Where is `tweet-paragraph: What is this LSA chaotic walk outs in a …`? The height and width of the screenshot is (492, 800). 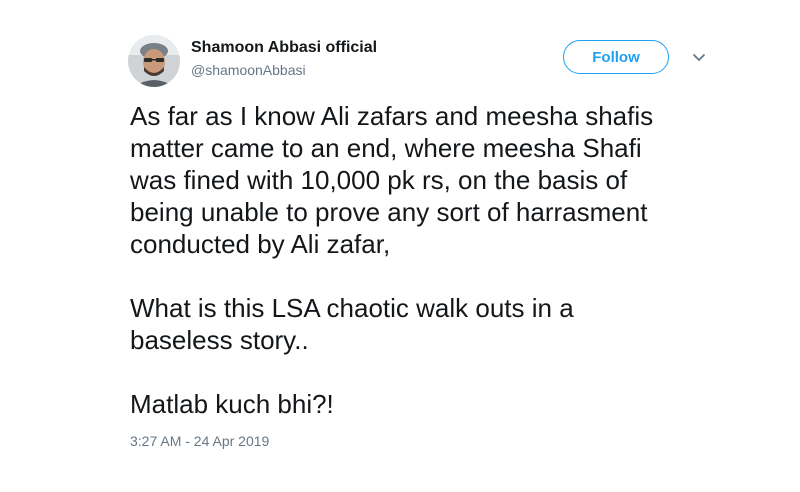 tweet-paragraph: What is this LSA chaotic walk outs in a … is located at coordinates (352, 324).